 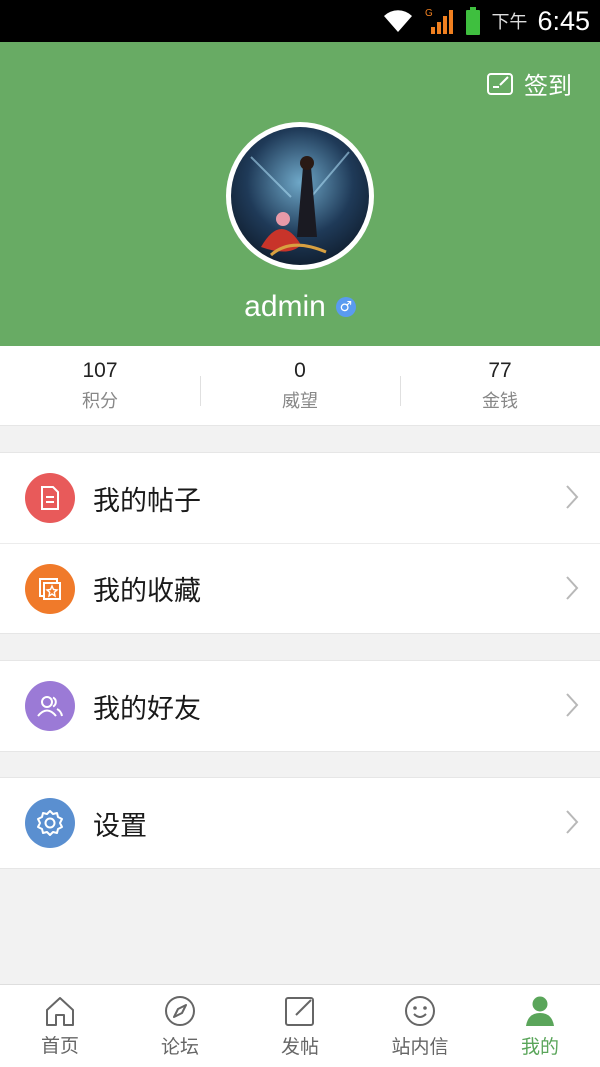 I want to click on menu-label: 我的收藏, so click(x=147, y=591).